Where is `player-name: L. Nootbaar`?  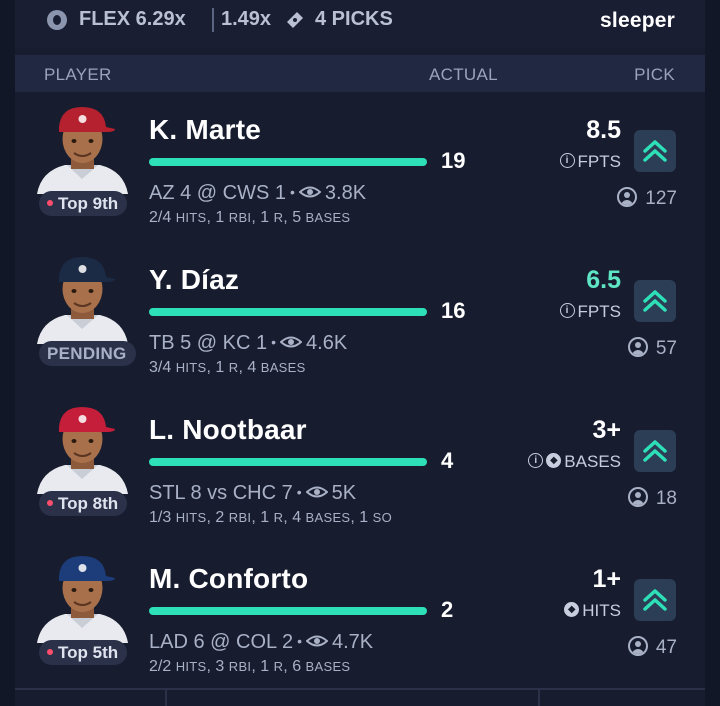 player-name: L. Nootbaar is located at coordinates (228, 430).